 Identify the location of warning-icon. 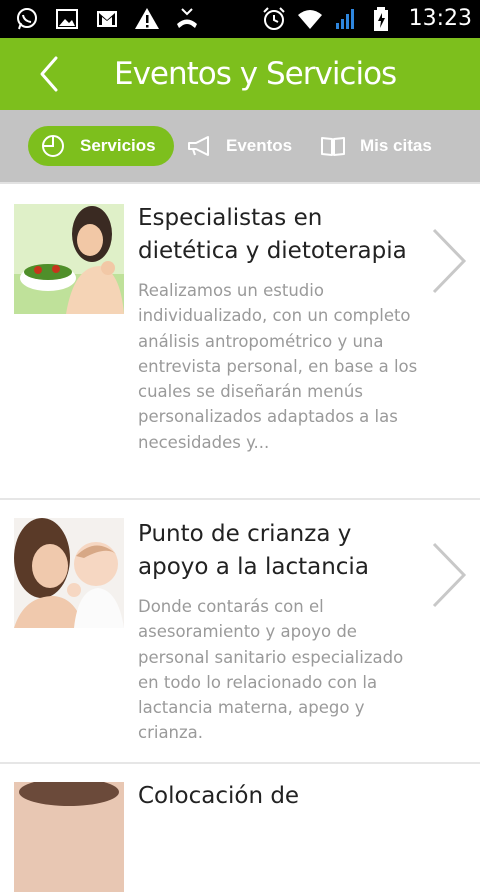
(147, 18).